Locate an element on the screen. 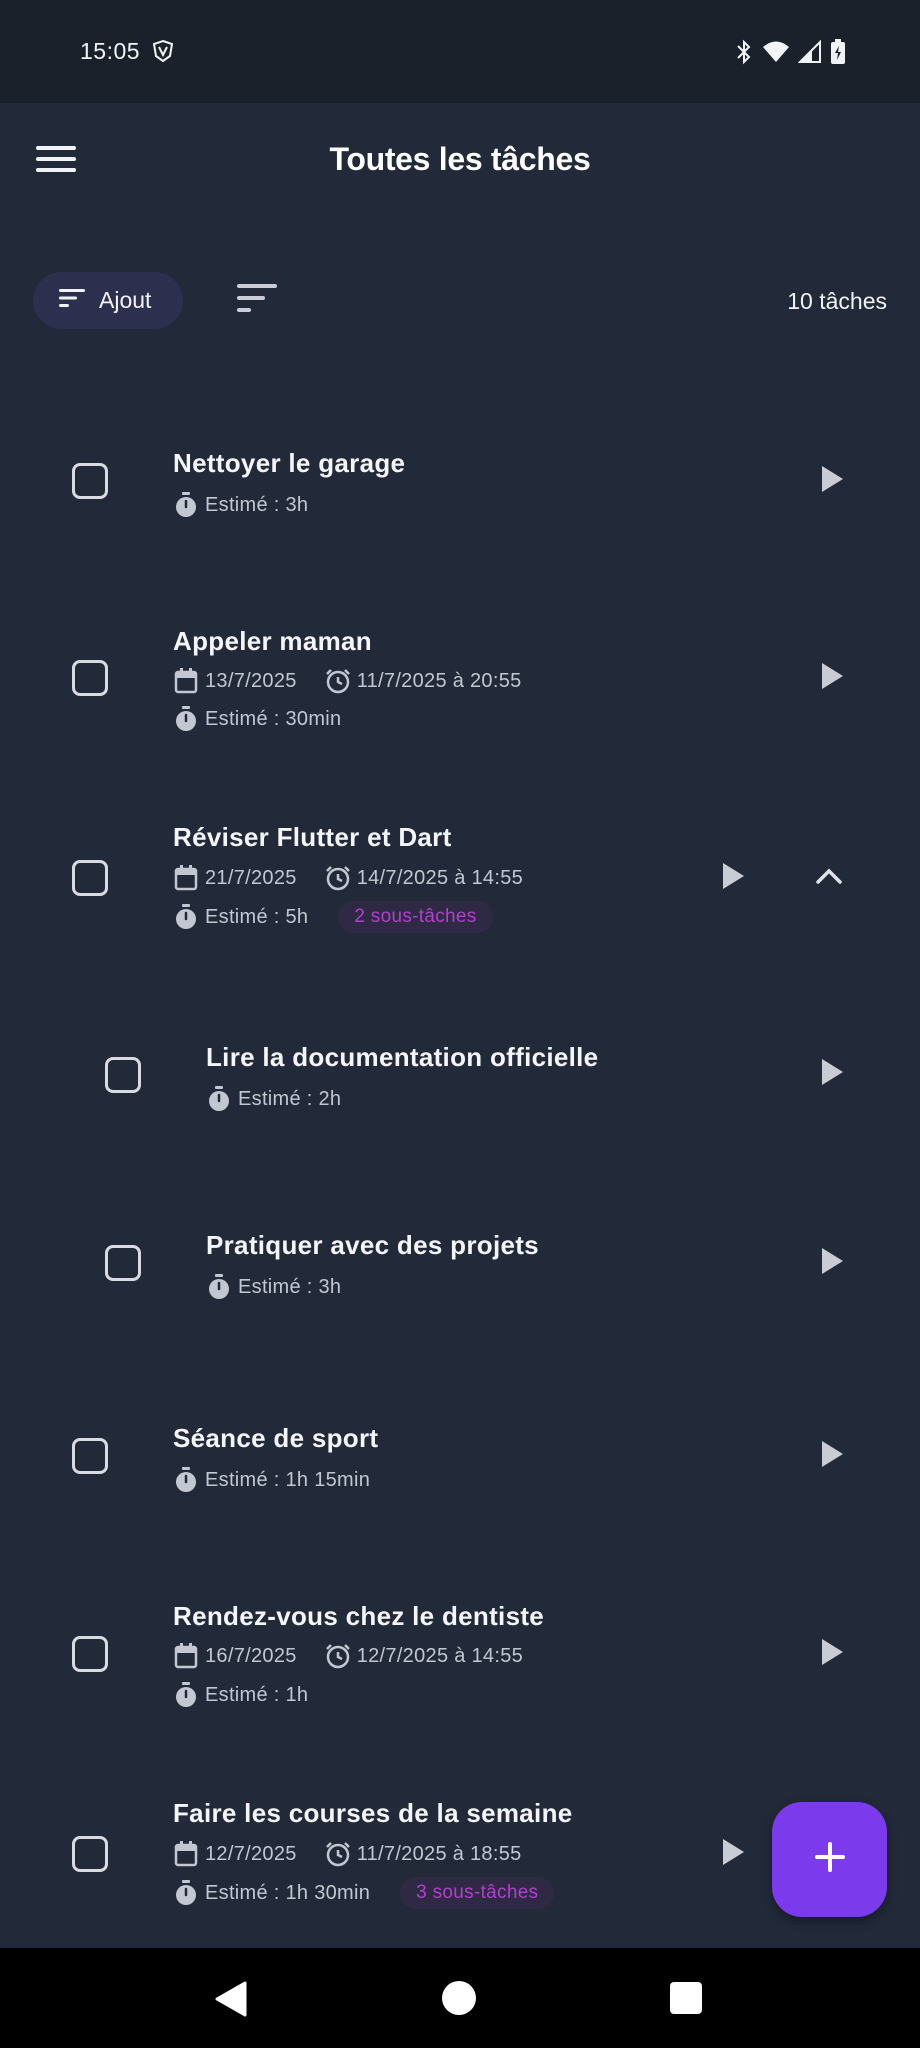 The height and width of the screenshot is (2048, 920). sort-chip-label: Ajout is located at coordinates (125, 300).